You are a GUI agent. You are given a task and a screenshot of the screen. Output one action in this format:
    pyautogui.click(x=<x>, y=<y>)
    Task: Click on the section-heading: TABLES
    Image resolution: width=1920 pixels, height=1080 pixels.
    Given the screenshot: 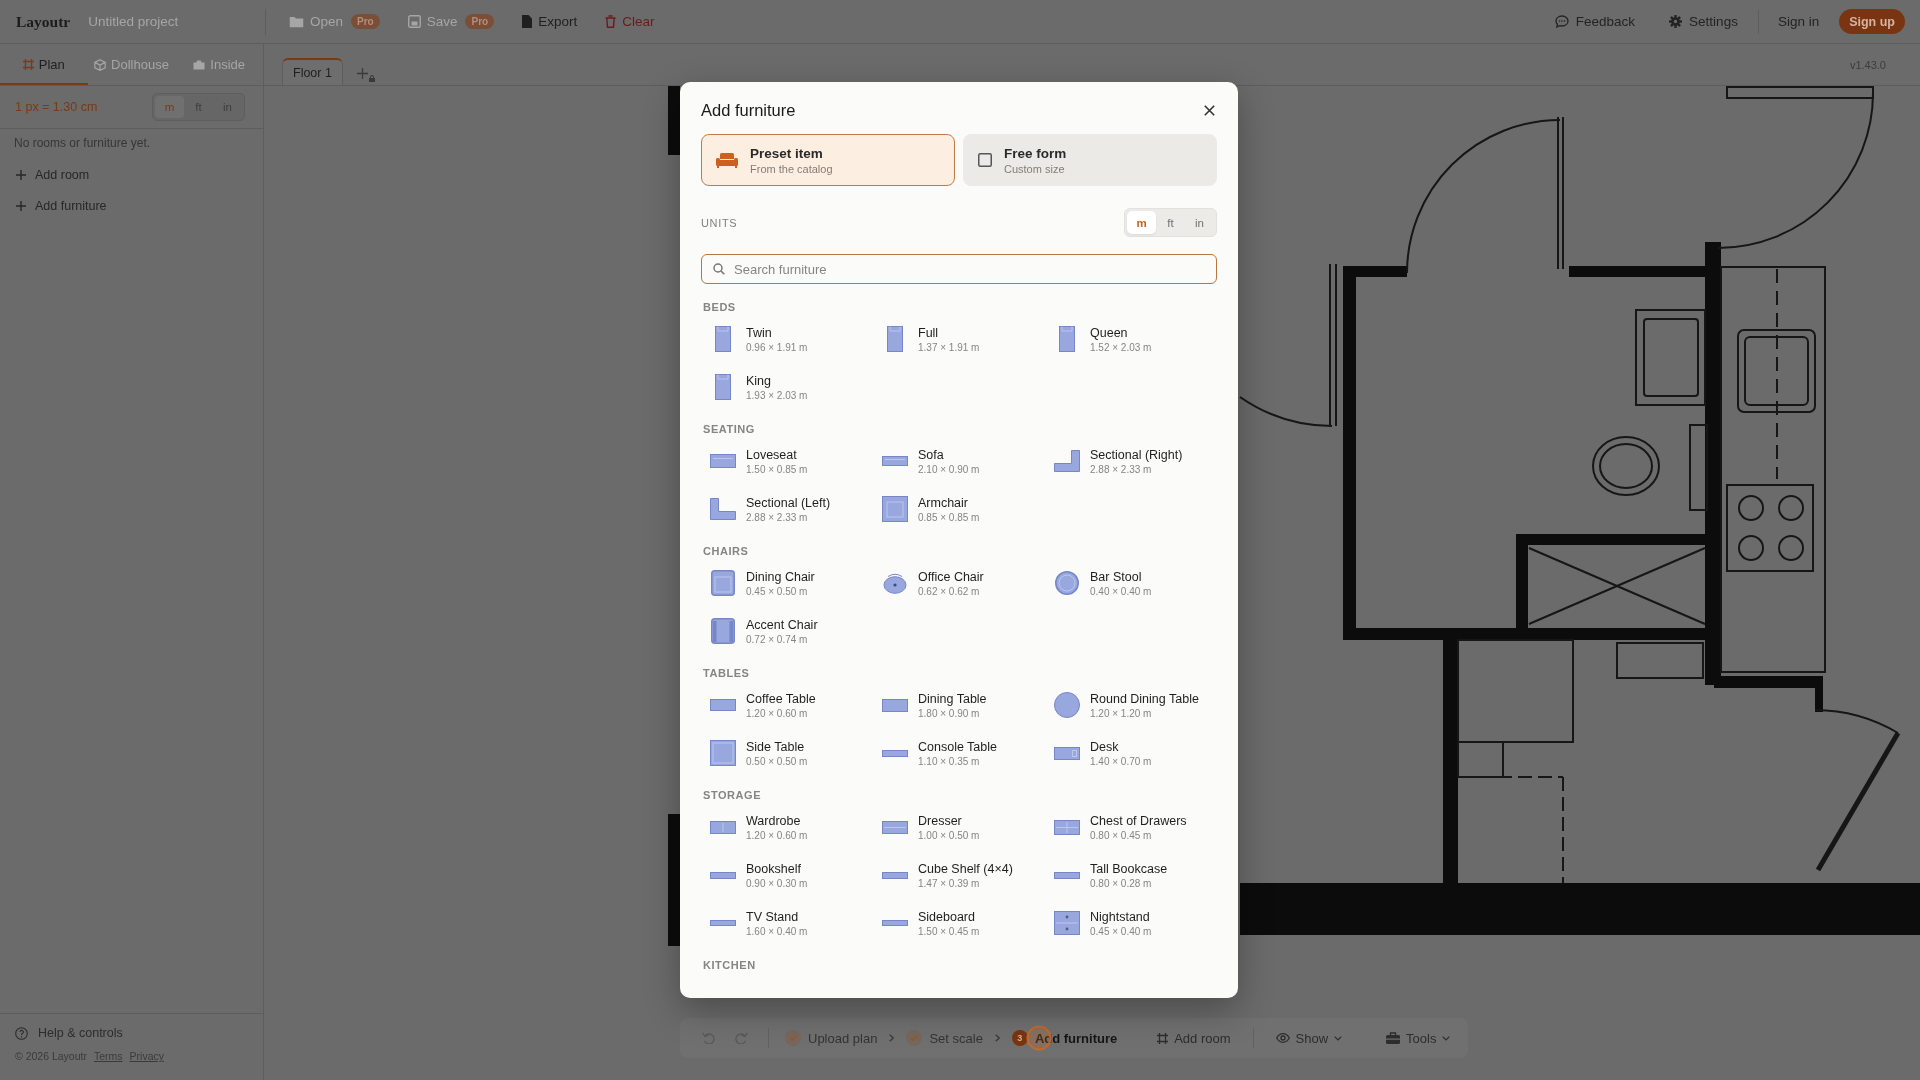 What is the action you would take?
    pyautogui.click(x=726, y=673)
    